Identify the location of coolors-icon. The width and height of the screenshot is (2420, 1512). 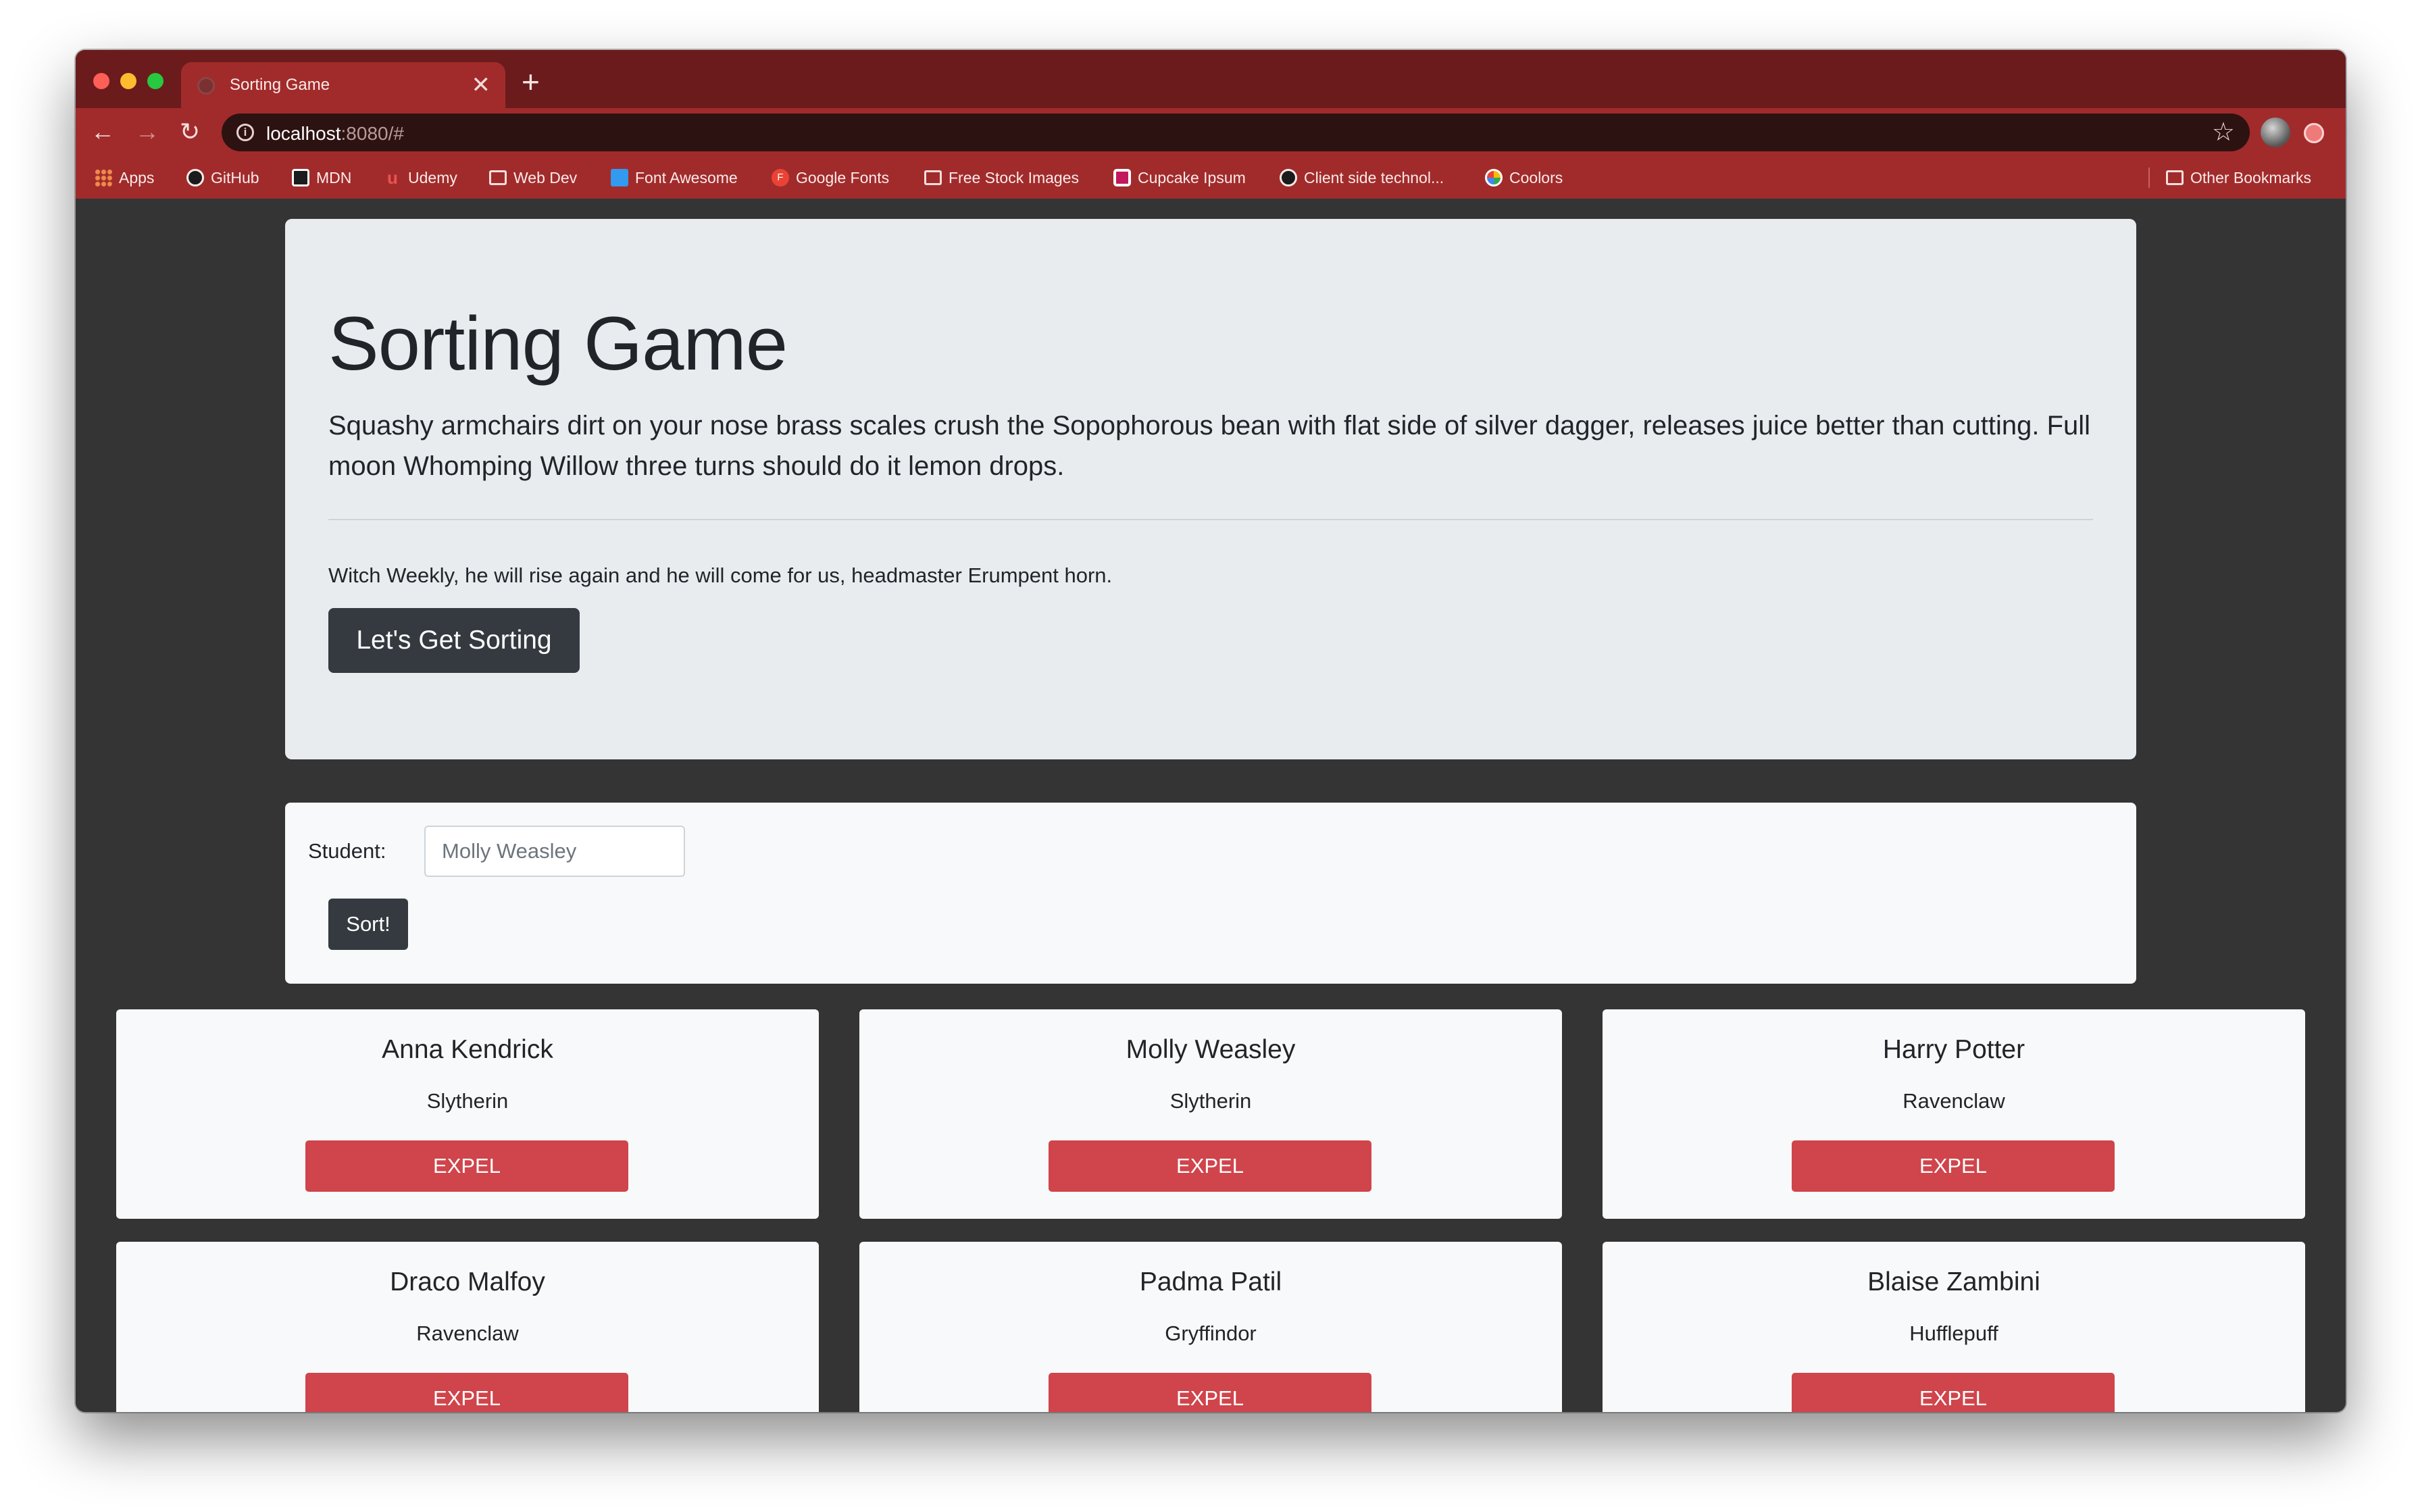
(1494, 178).